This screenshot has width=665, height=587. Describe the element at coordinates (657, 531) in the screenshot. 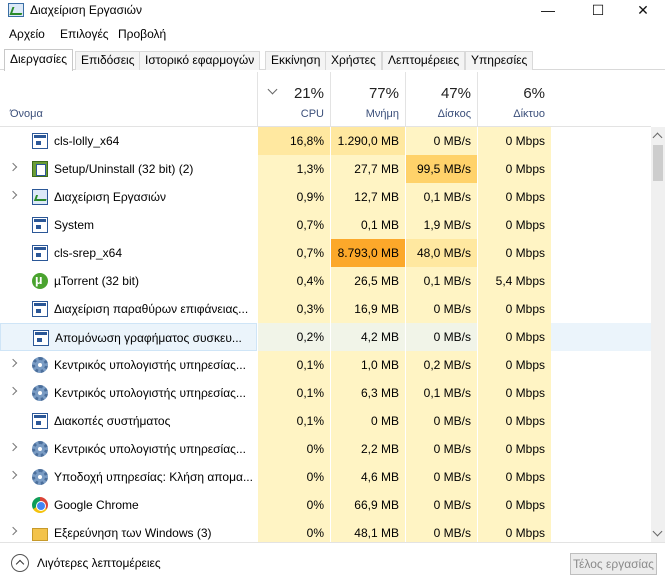

I see `scroll-down-arrow-icon` at that location.